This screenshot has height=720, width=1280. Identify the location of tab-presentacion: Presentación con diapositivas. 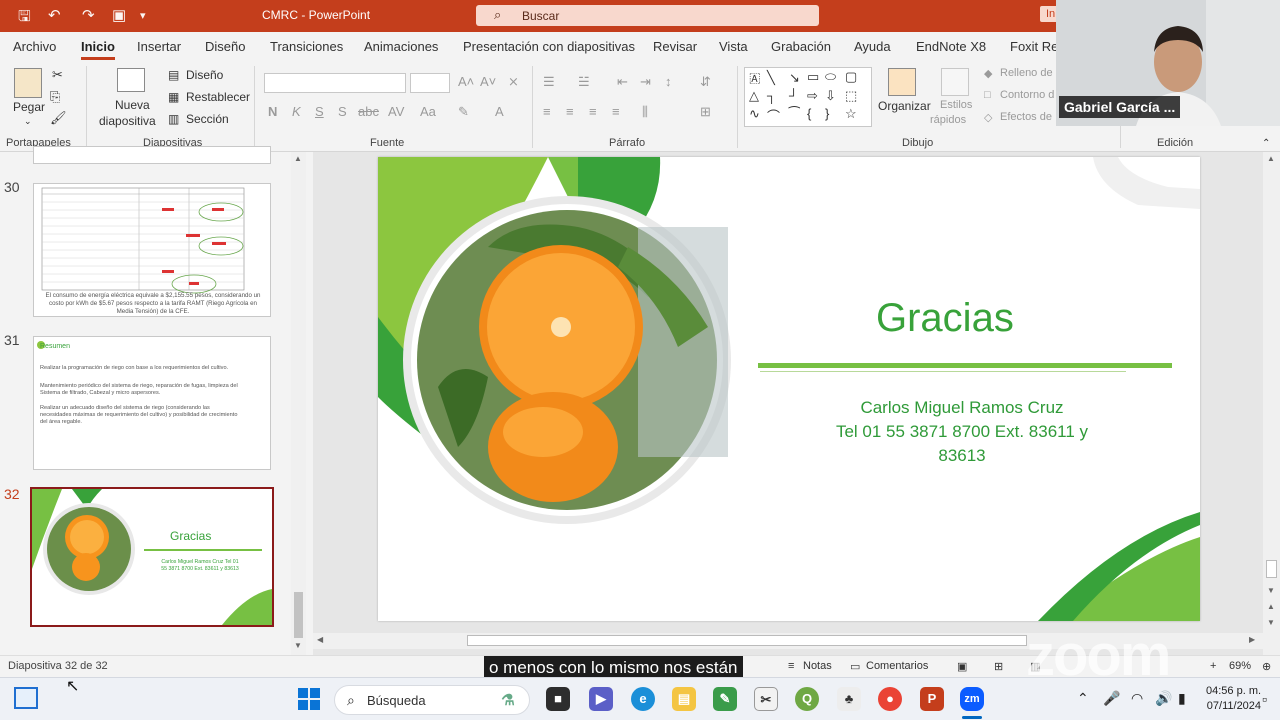
(549, 46).